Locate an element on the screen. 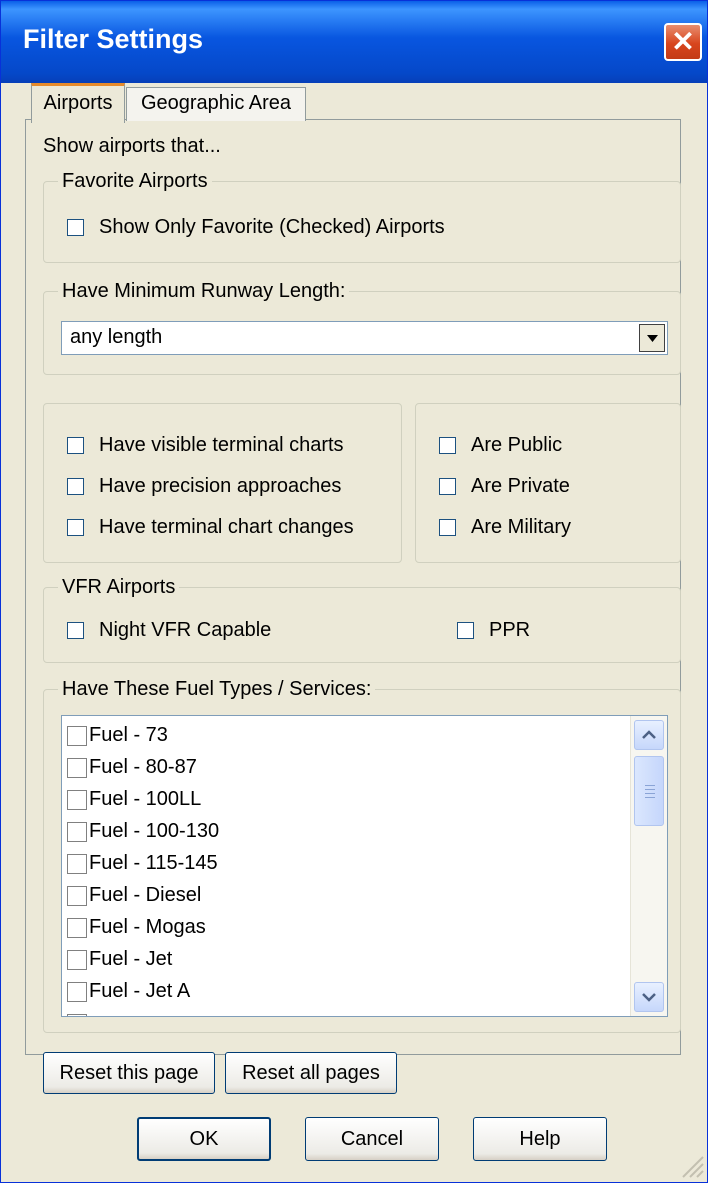  chevron-up-icon is located at coordinates (649, 734).